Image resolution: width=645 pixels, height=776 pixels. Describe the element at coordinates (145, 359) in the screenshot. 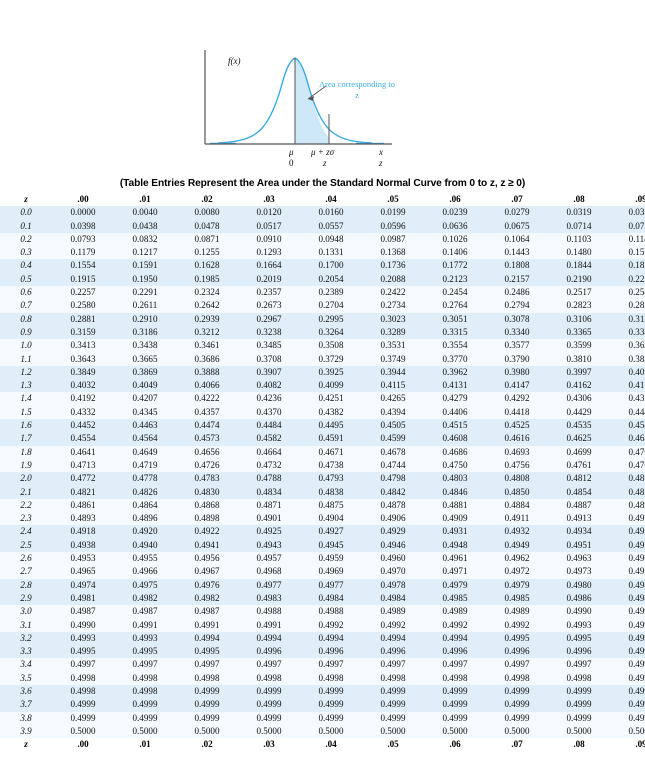

I see `table-cell: 0.3665` at that location.